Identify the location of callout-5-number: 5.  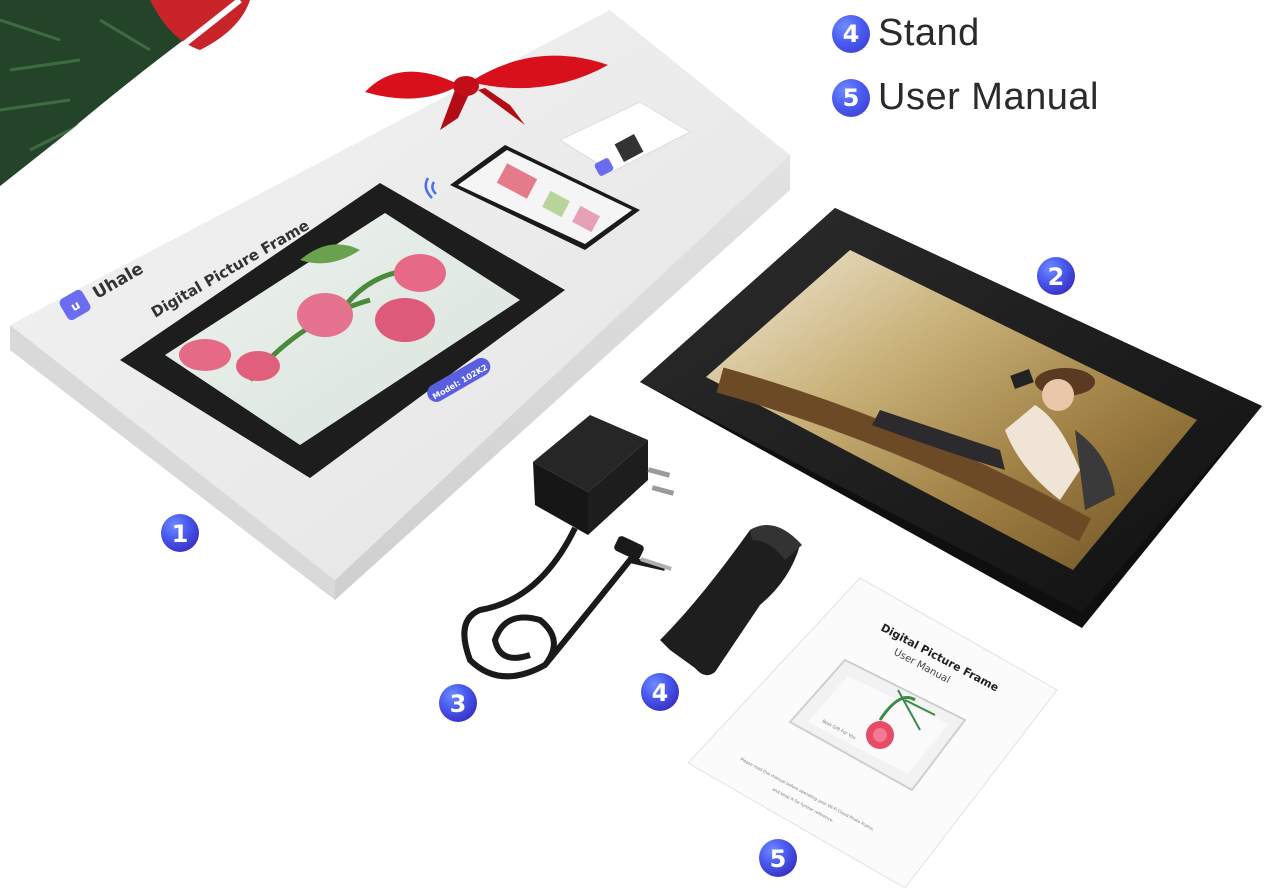
(778, 859).